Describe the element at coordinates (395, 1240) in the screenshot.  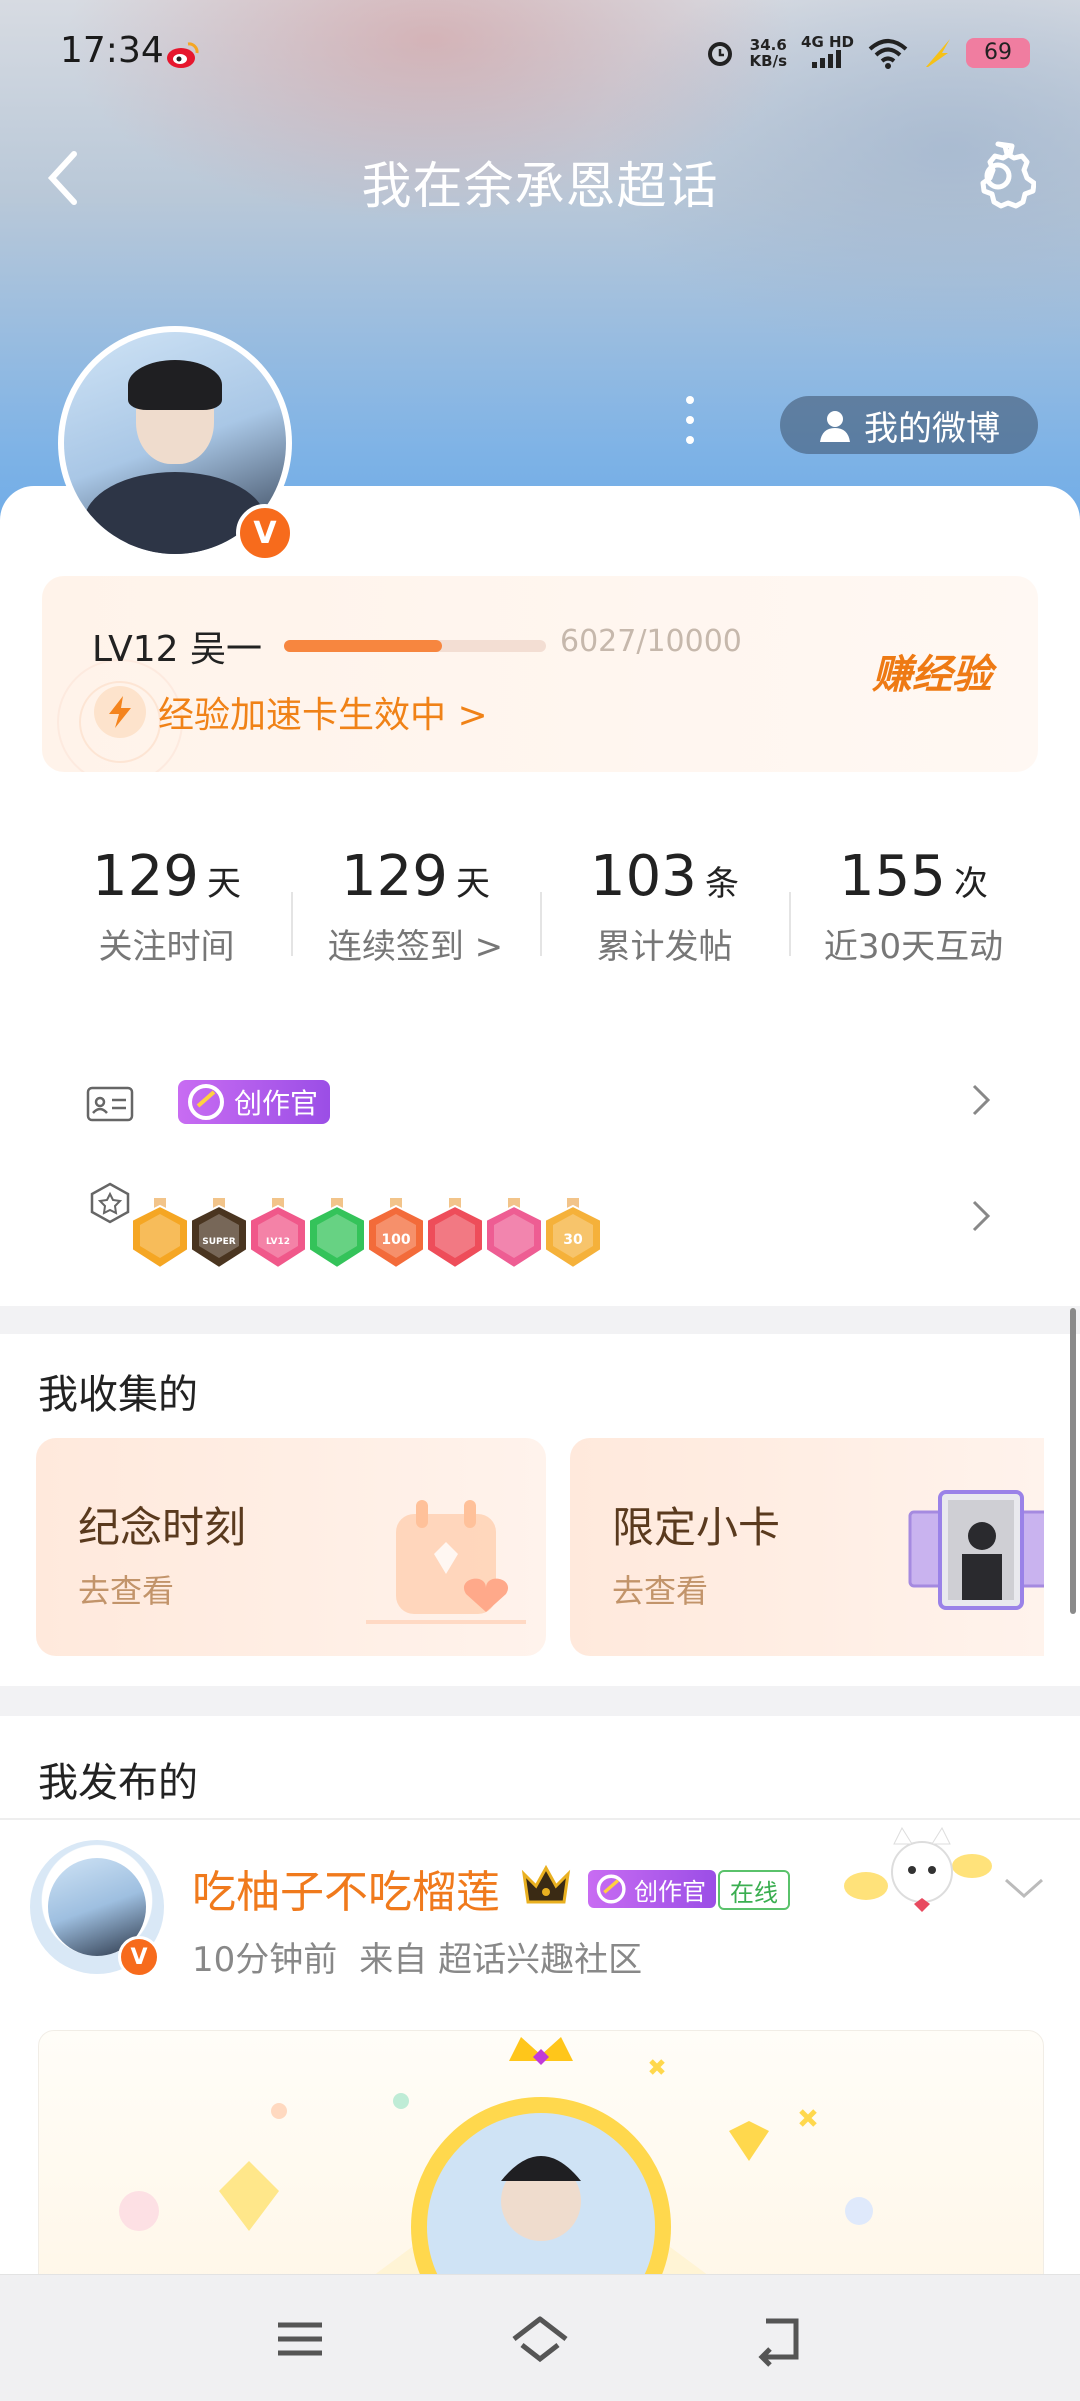
I see `svg-text: 100` at that location.